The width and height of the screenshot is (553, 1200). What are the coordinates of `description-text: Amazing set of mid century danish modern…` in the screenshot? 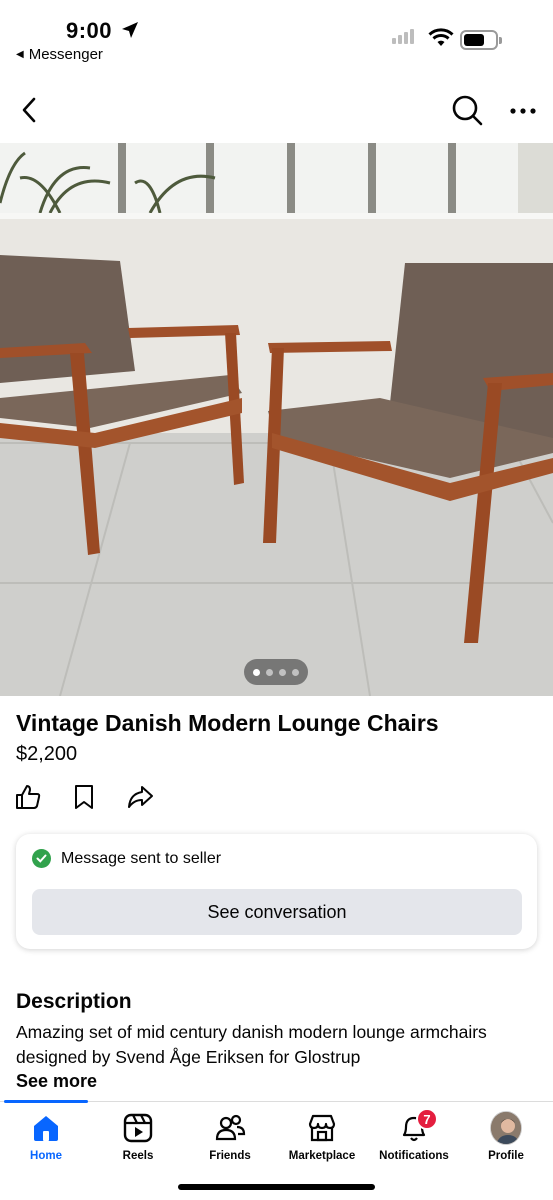 It's located at (251, 1044).